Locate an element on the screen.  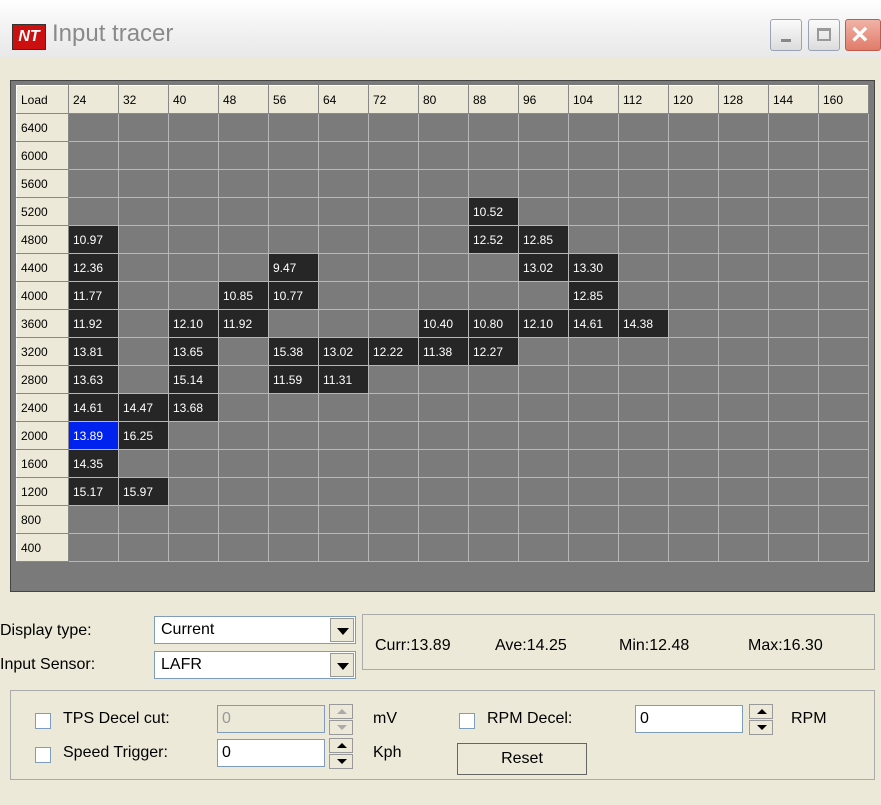
display-type-select: Current is located at coordinates (255, 630).